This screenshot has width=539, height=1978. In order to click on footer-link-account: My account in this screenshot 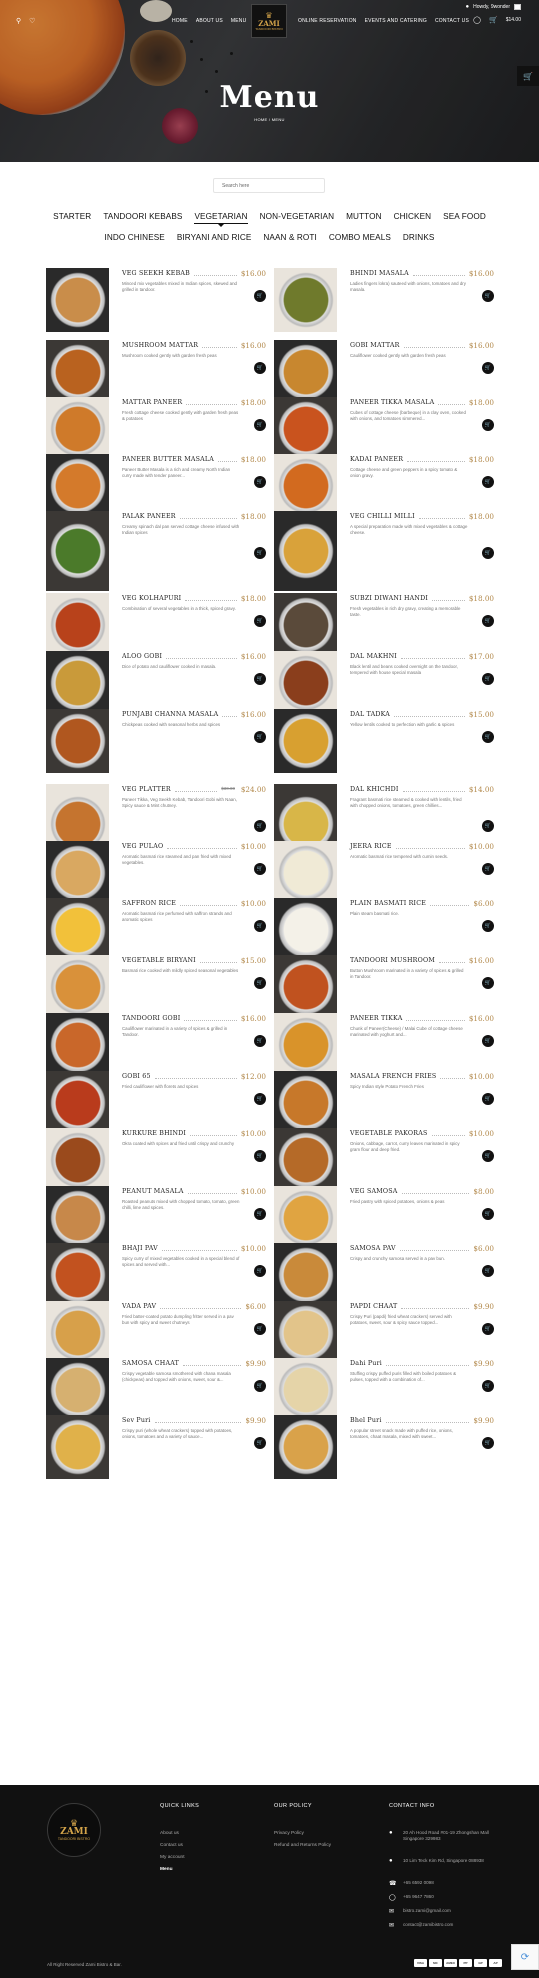, I will do `click(172, 1857)`.